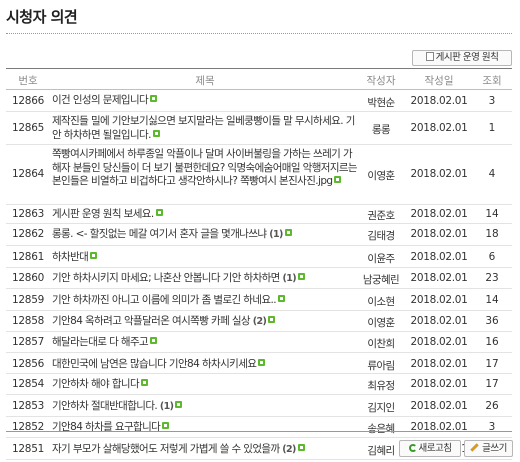  Describe the element at coordinates (381, 343) in the screenshot. I see `post-author: 이찬희` at that location.